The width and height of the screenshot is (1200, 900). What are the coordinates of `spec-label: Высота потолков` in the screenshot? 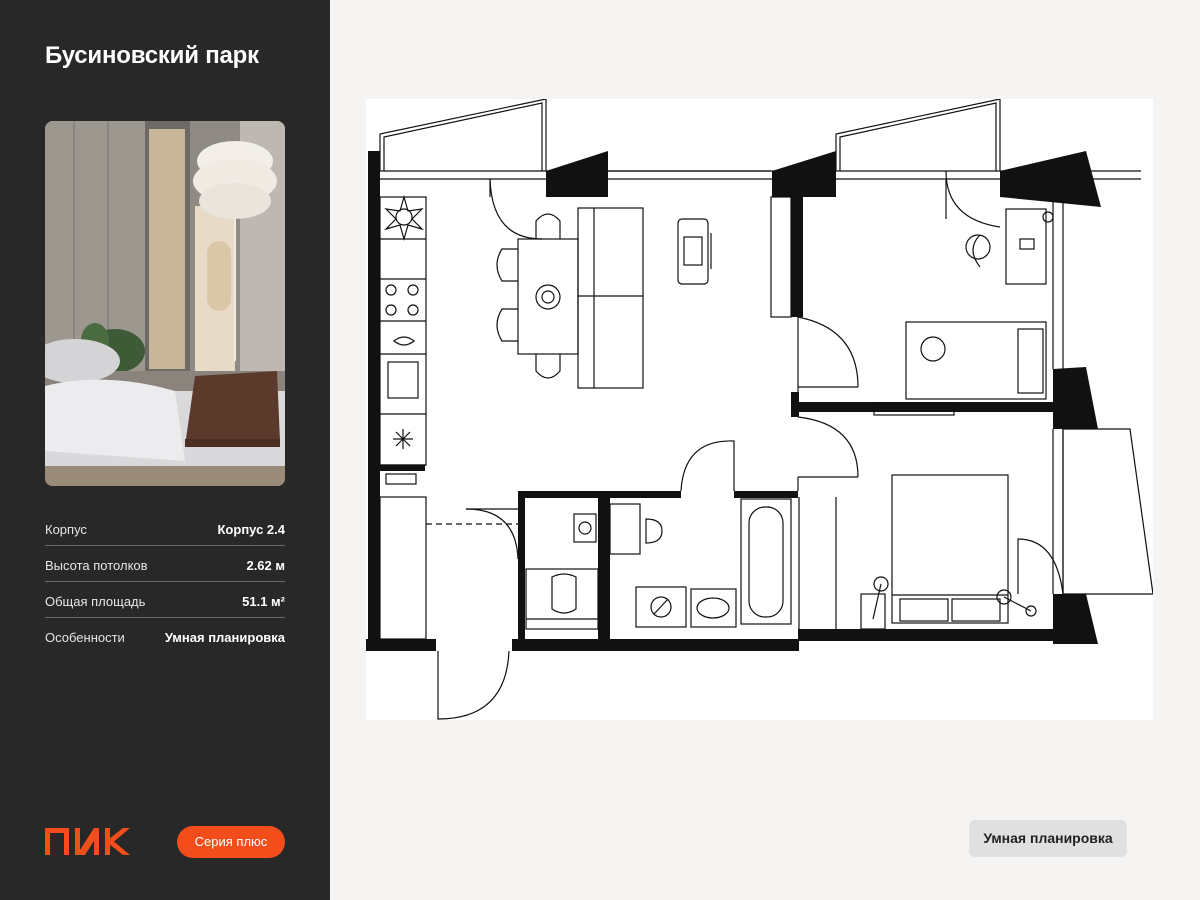 It's located at (96, 565).